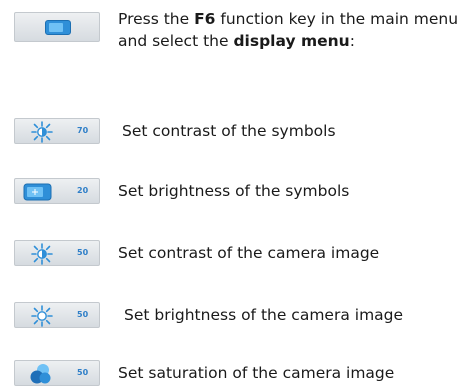  I want to click on color-saturation-icon, so click(40, 374).